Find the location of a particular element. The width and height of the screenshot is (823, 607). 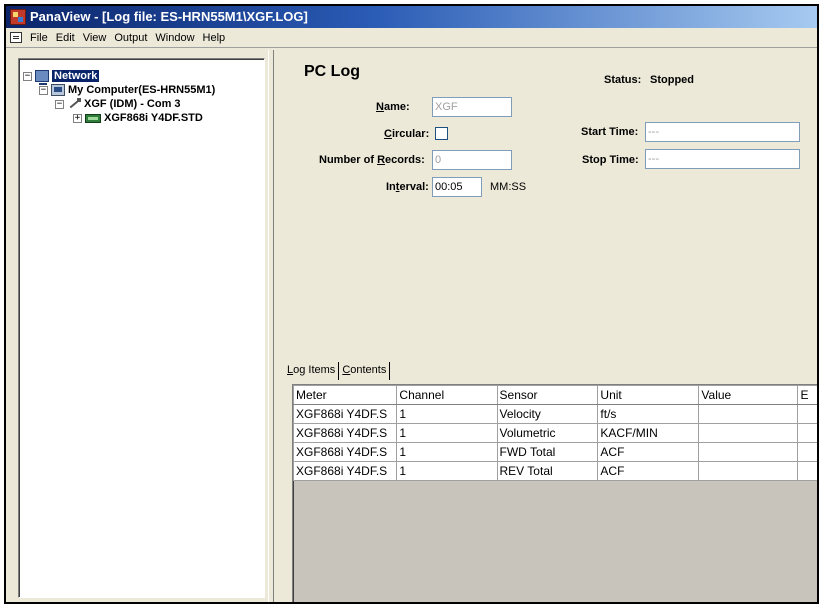

tree-item-computer: − My Computer(ES-HRN55M1) is located at coordinates (127, 90).